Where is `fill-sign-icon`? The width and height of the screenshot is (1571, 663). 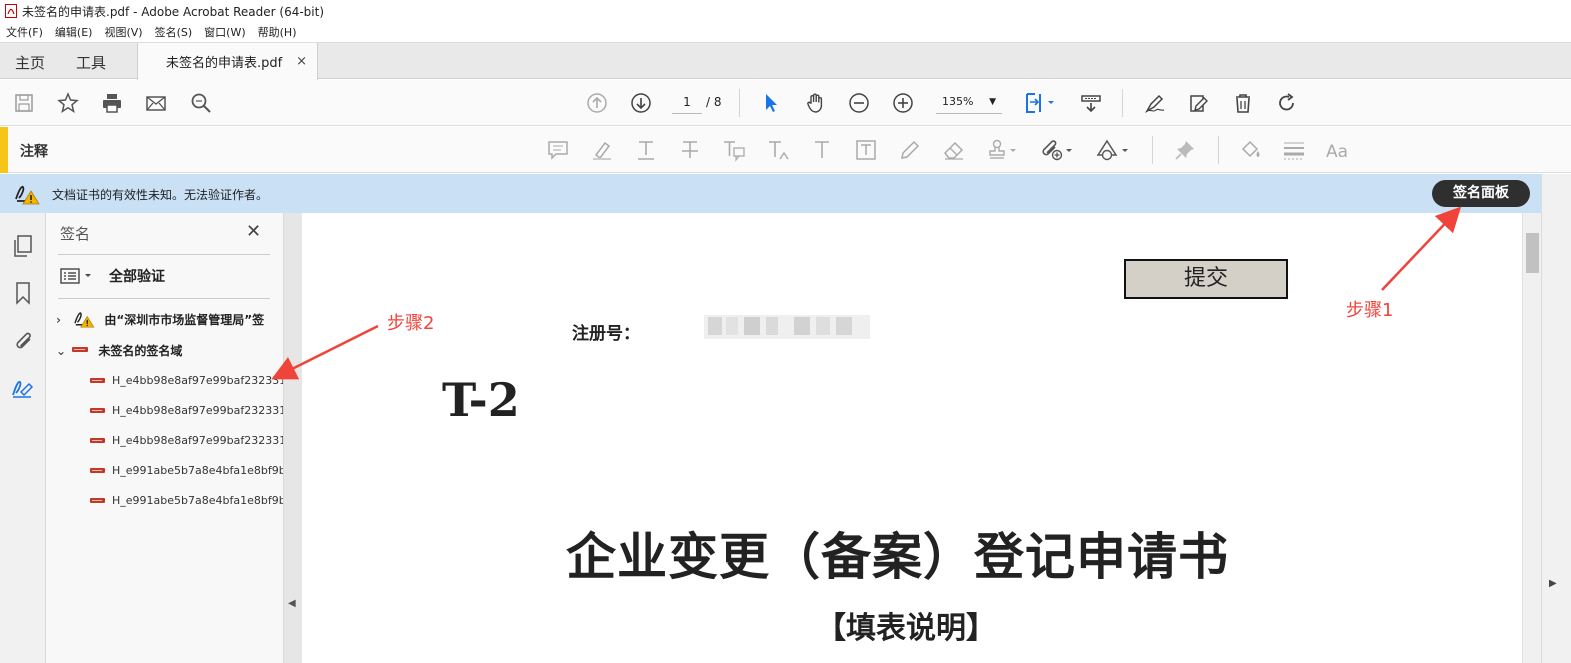 fill-sign-icon is located at coordinates (1155, 103).